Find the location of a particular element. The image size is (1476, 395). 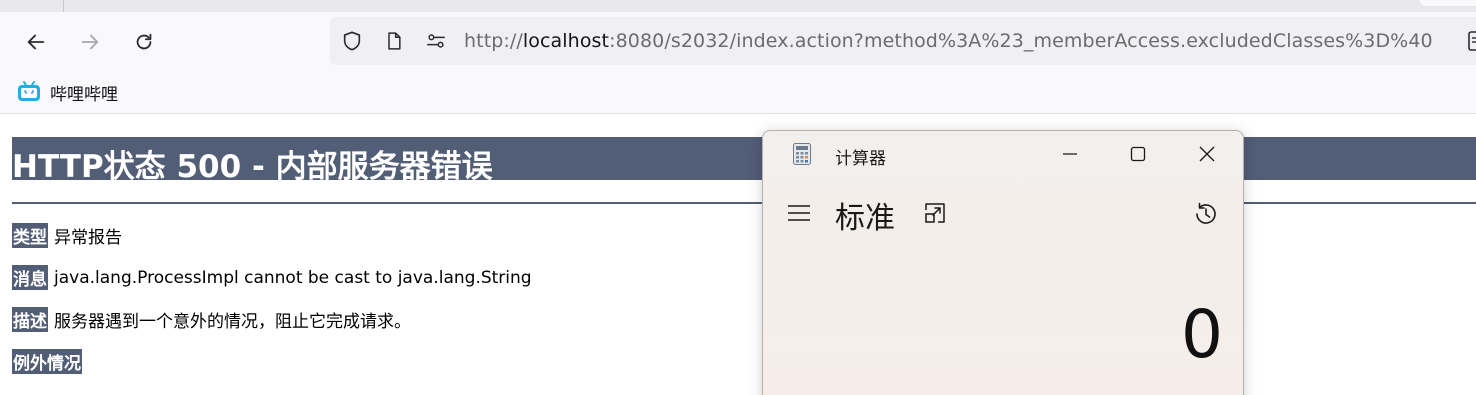

error-description-value: 服务器遇到一个意外的情况，阻止它完成请求。 is located at coordinates (232, 322).